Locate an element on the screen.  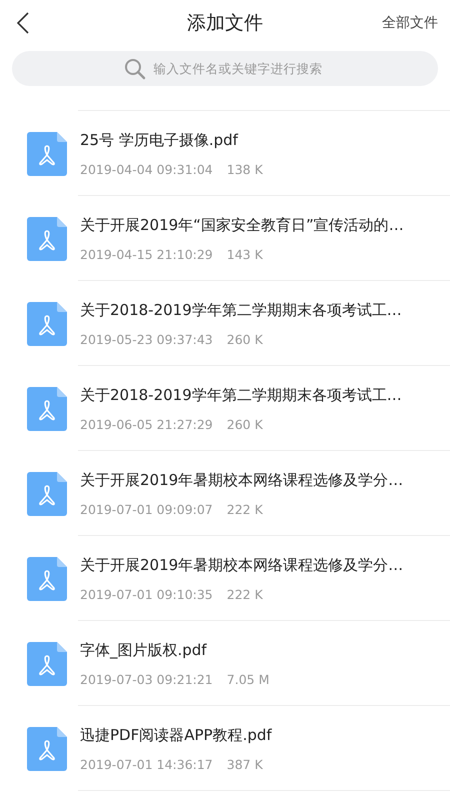
file-date: 2019-04-15 21:10:29 is located at coordinates (146, 254).